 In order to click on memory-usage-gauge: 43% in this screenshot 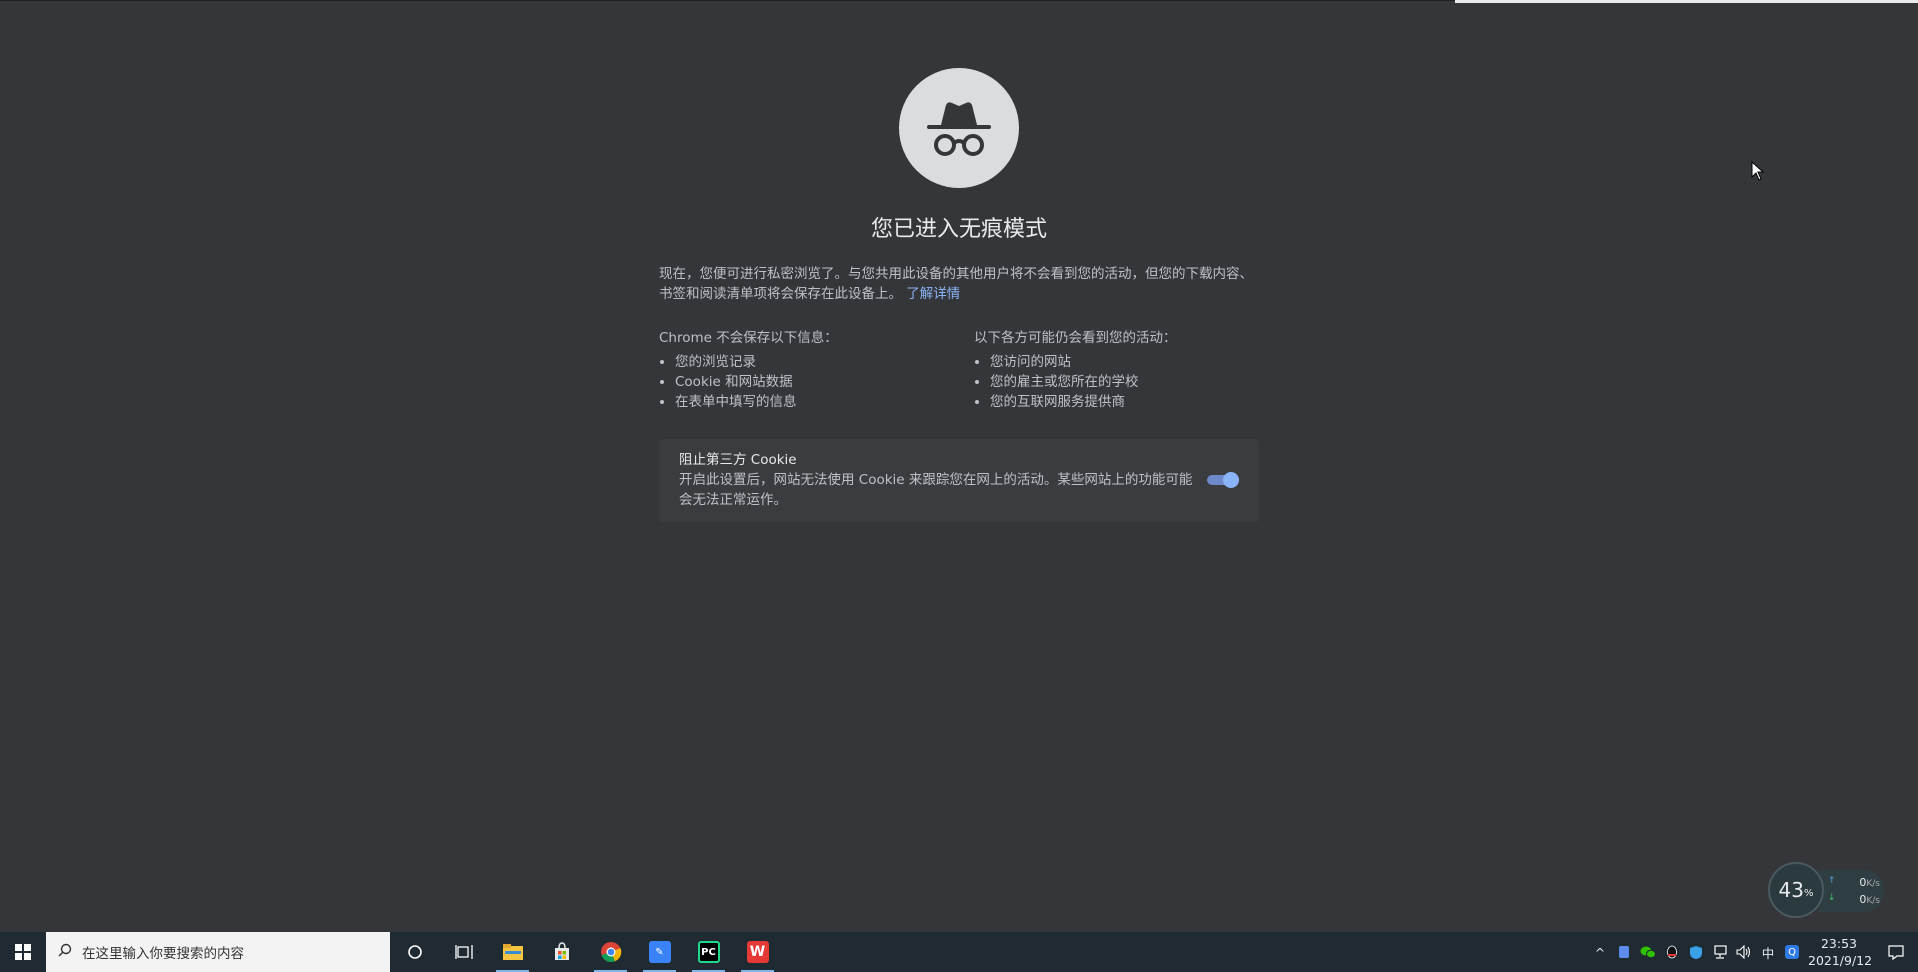, I will do `click(1796, 890)`.